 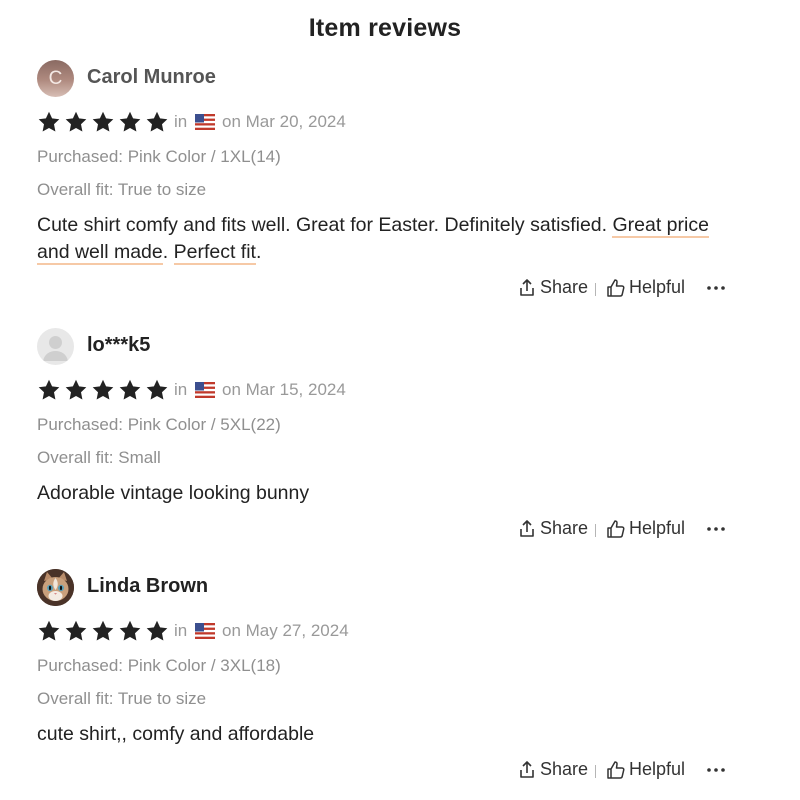 I want to click on review-text: cute shirt,, comfy and affordable, so click(x=176, y=734).